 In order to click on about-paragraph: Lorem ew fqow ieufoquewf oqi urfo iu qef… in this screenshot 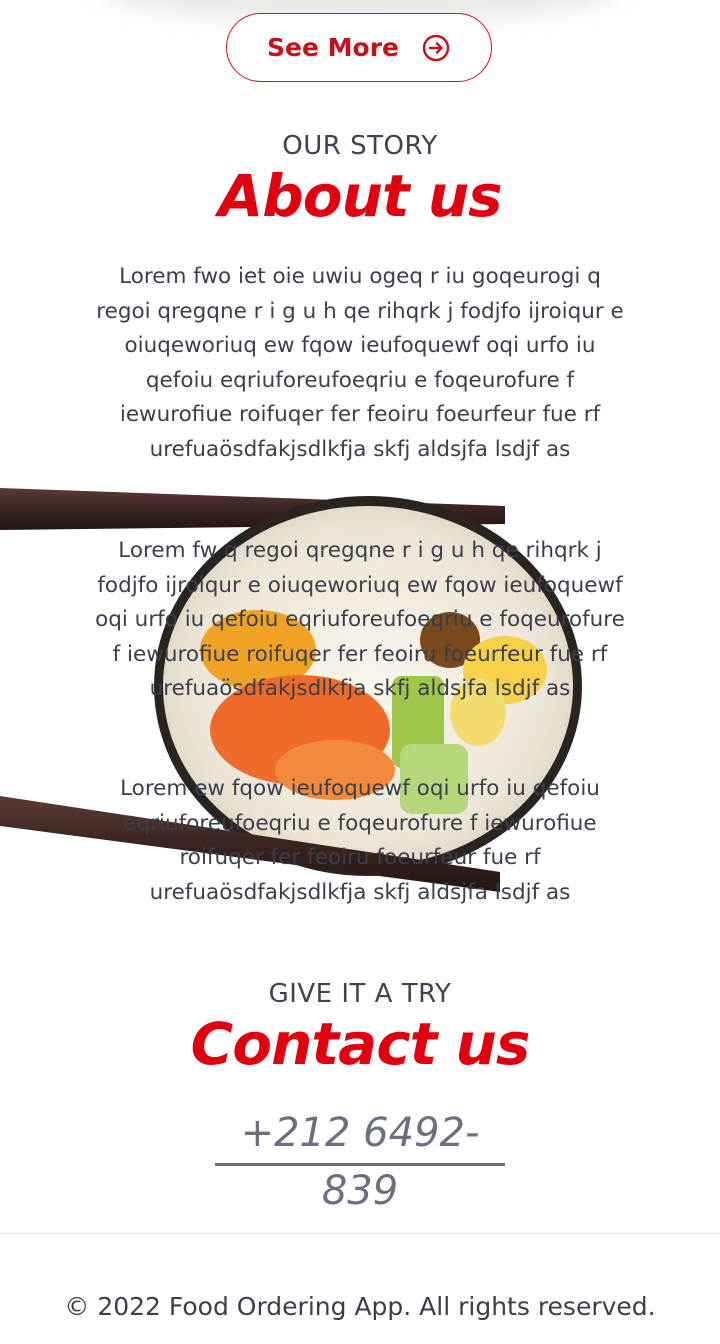, I will do `click(360, 840)`.